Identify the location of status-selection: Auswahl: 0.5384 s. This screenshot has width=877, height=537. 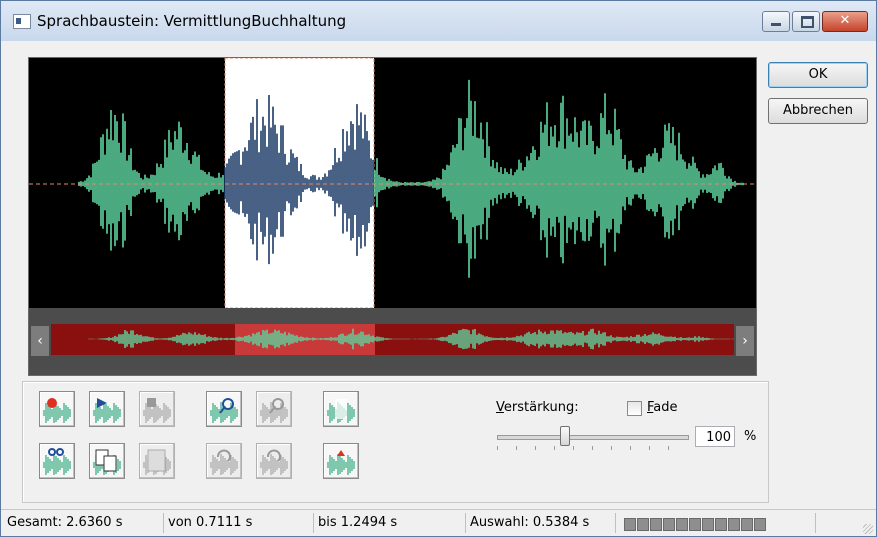
(541, 523).